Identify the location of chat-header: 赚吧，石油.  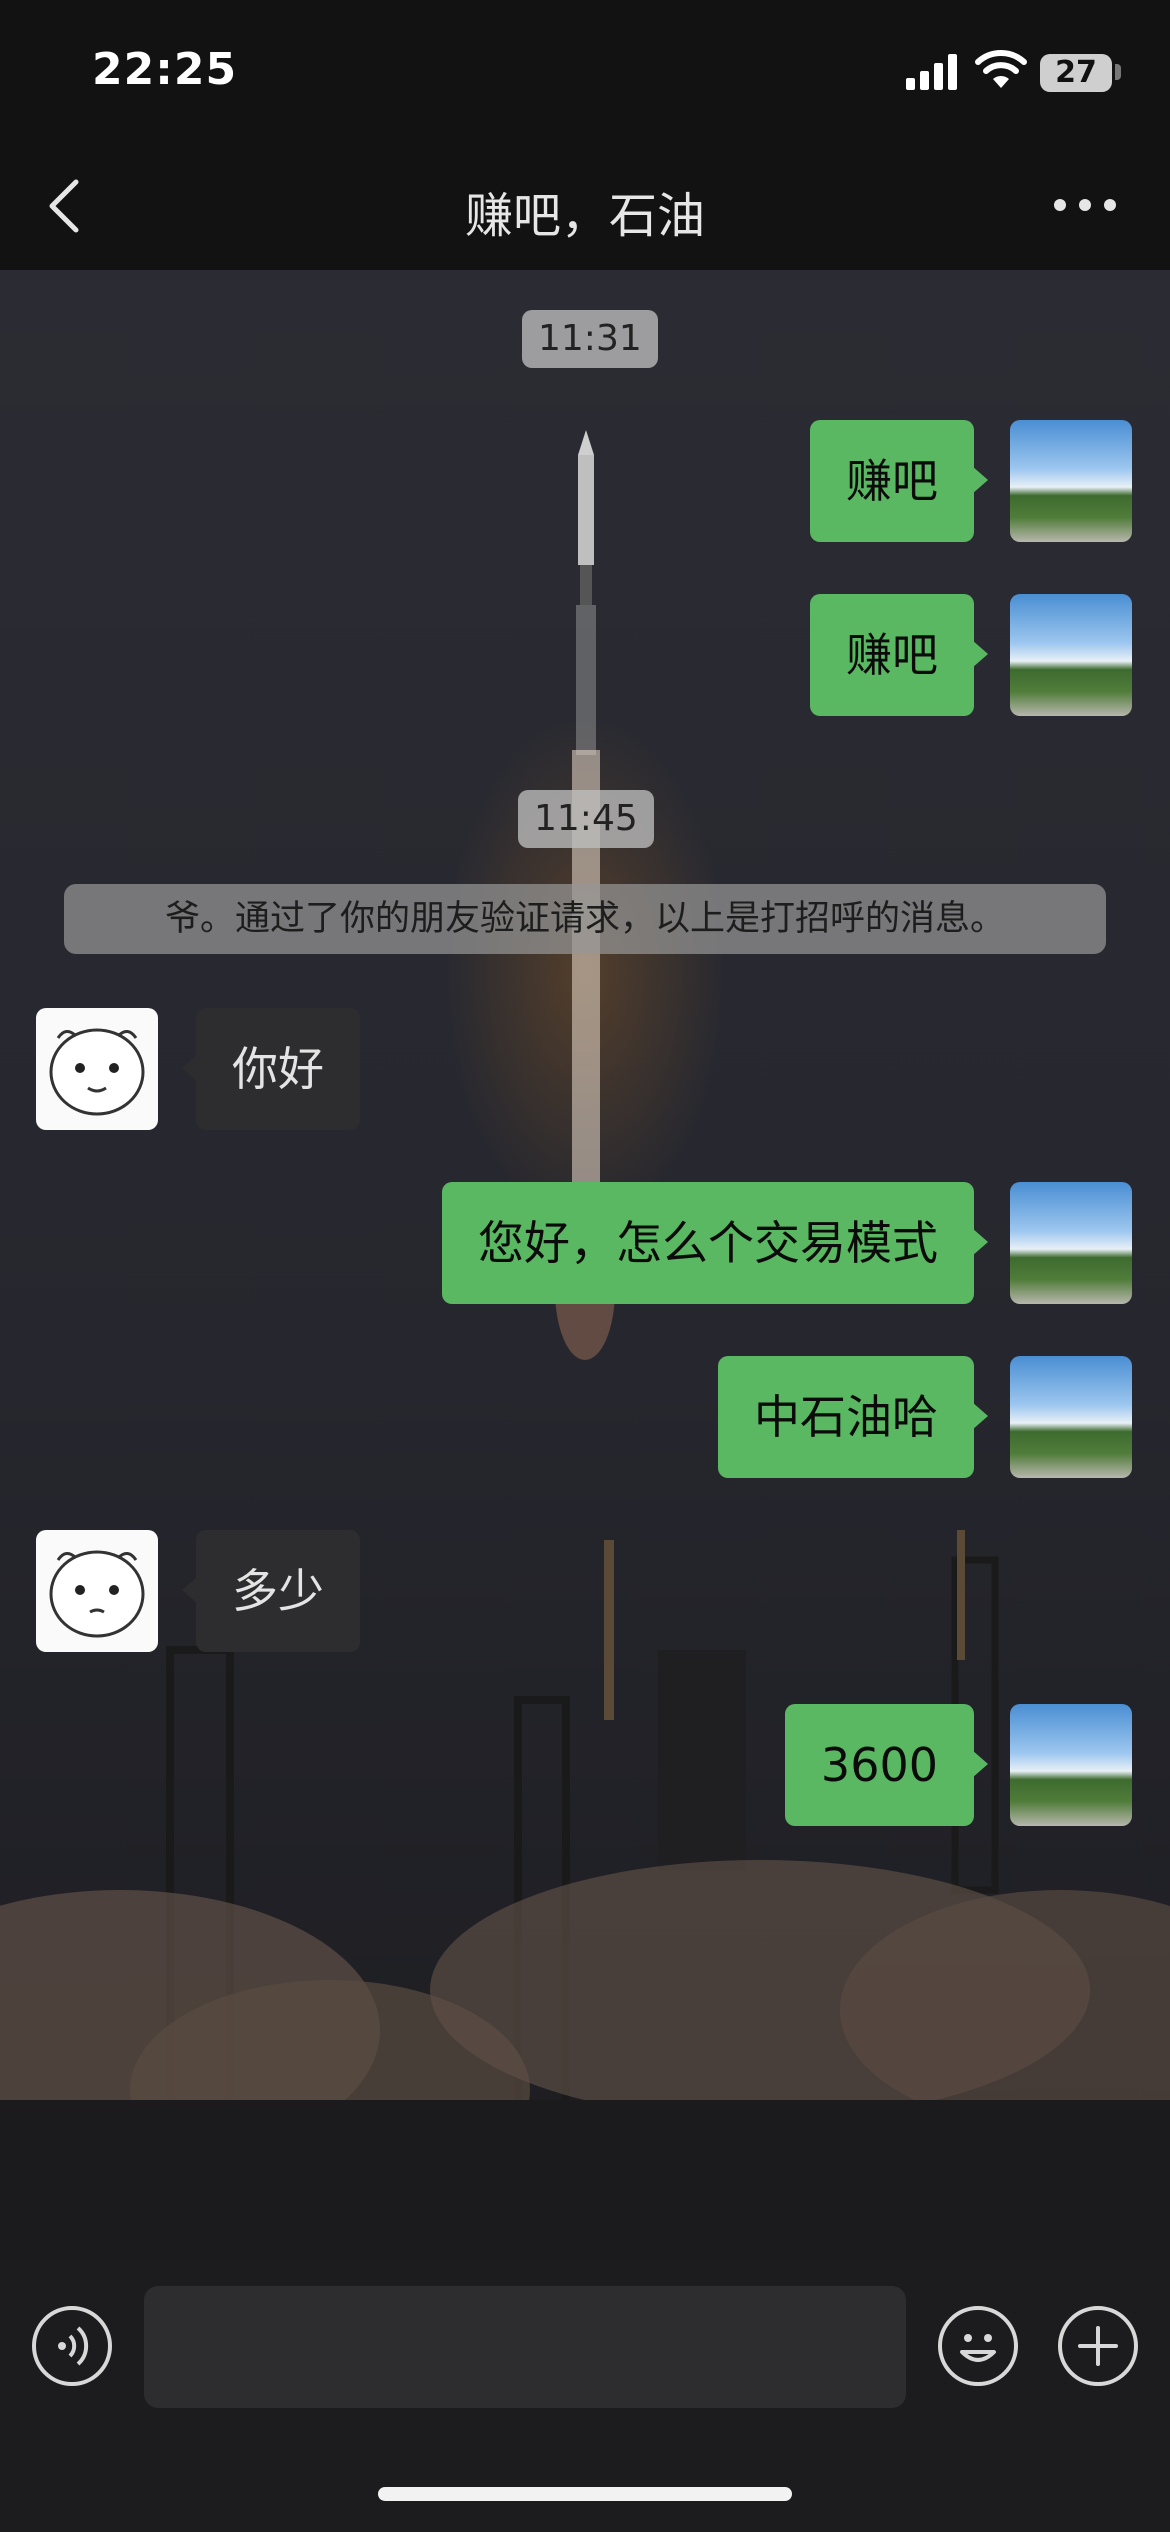
(585, 205).